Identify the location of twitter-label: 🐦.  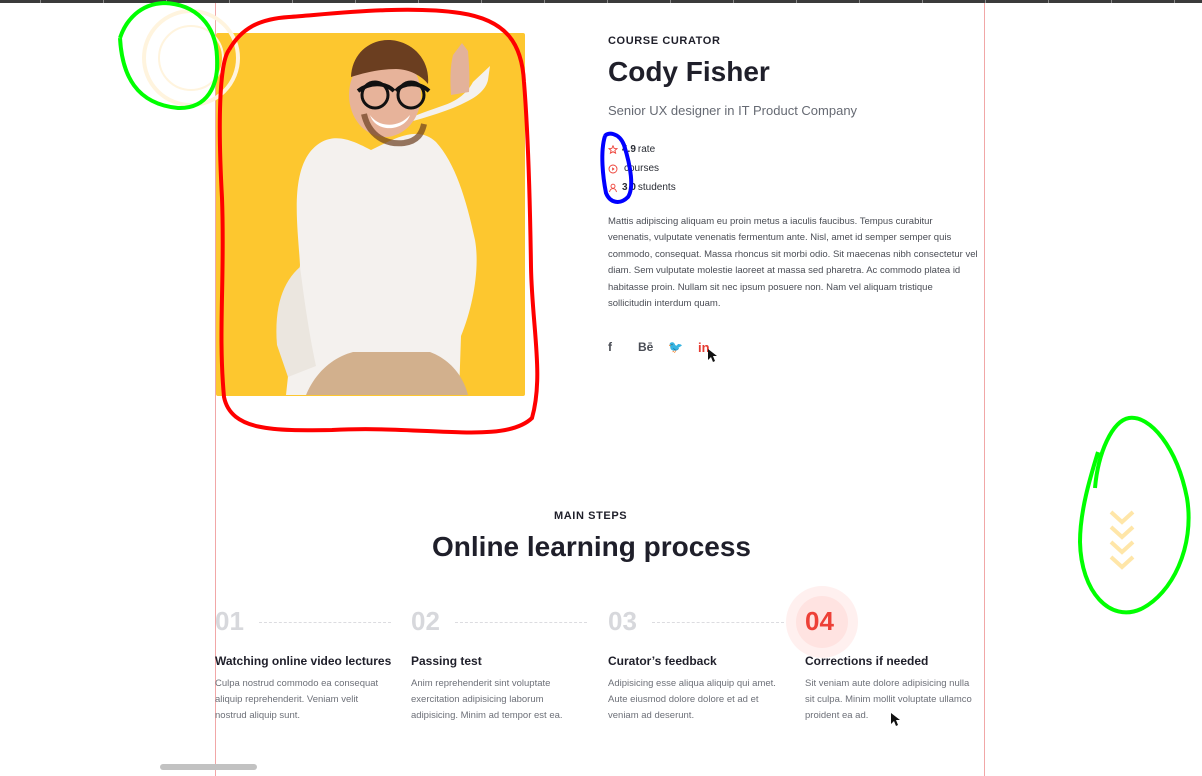
(675, 347).